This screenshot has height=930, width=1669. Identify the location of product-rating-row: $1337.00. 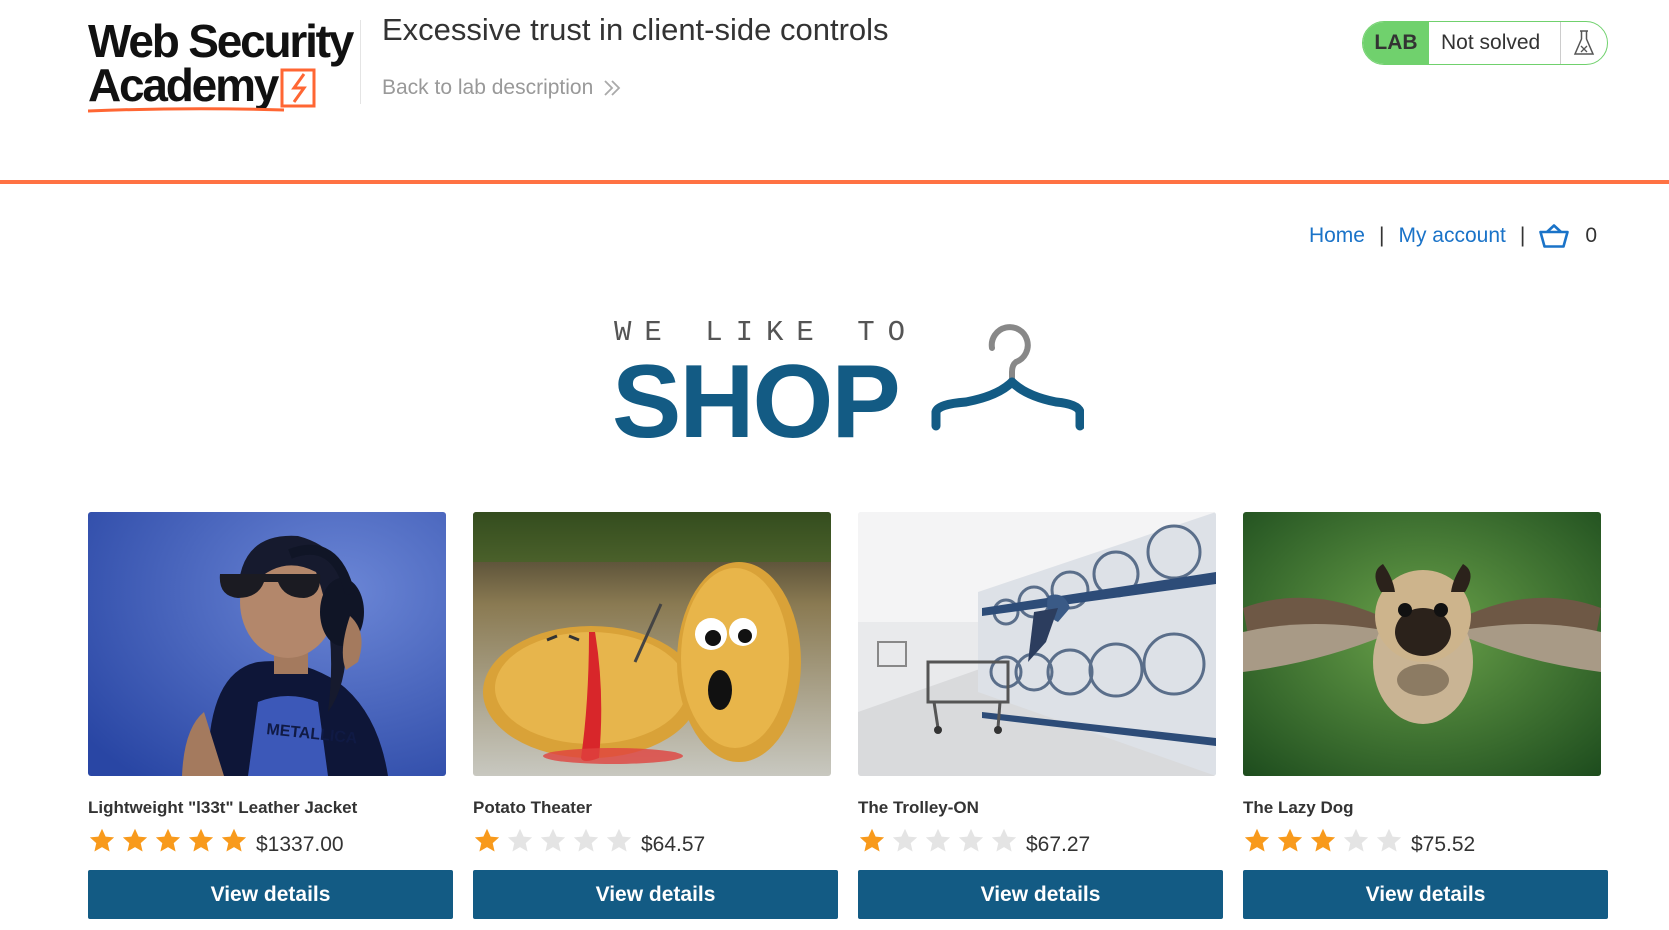
(270, 841).